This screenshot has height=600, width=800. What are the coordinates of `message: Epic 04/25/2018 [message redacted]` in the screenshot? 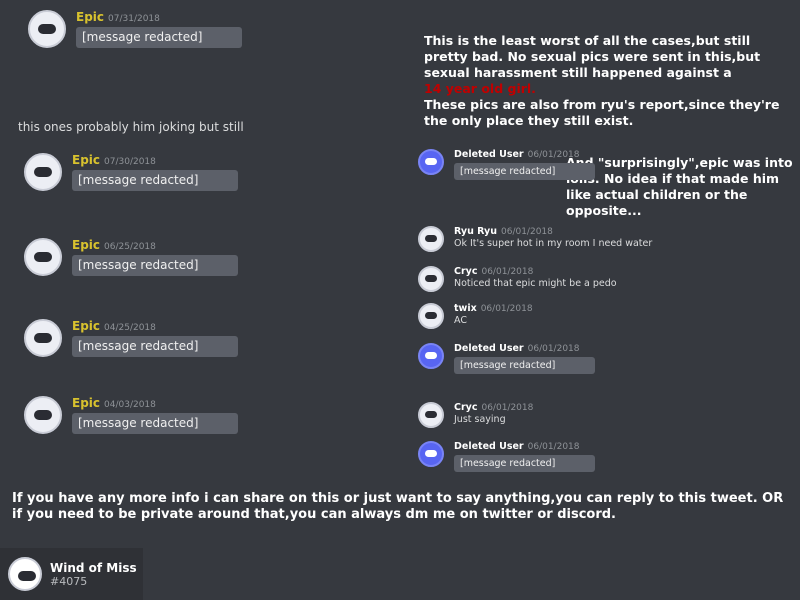 It's located at (131, 338).